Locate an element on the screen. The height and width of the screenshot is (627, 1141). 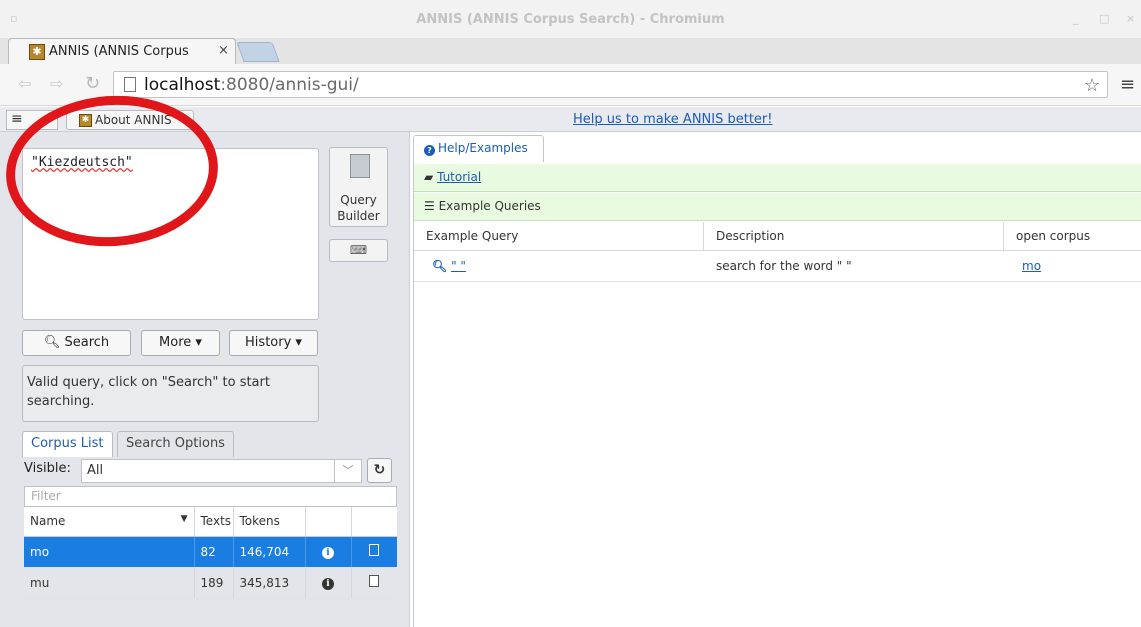
visible-value: All is located at coordinates (95, 470).